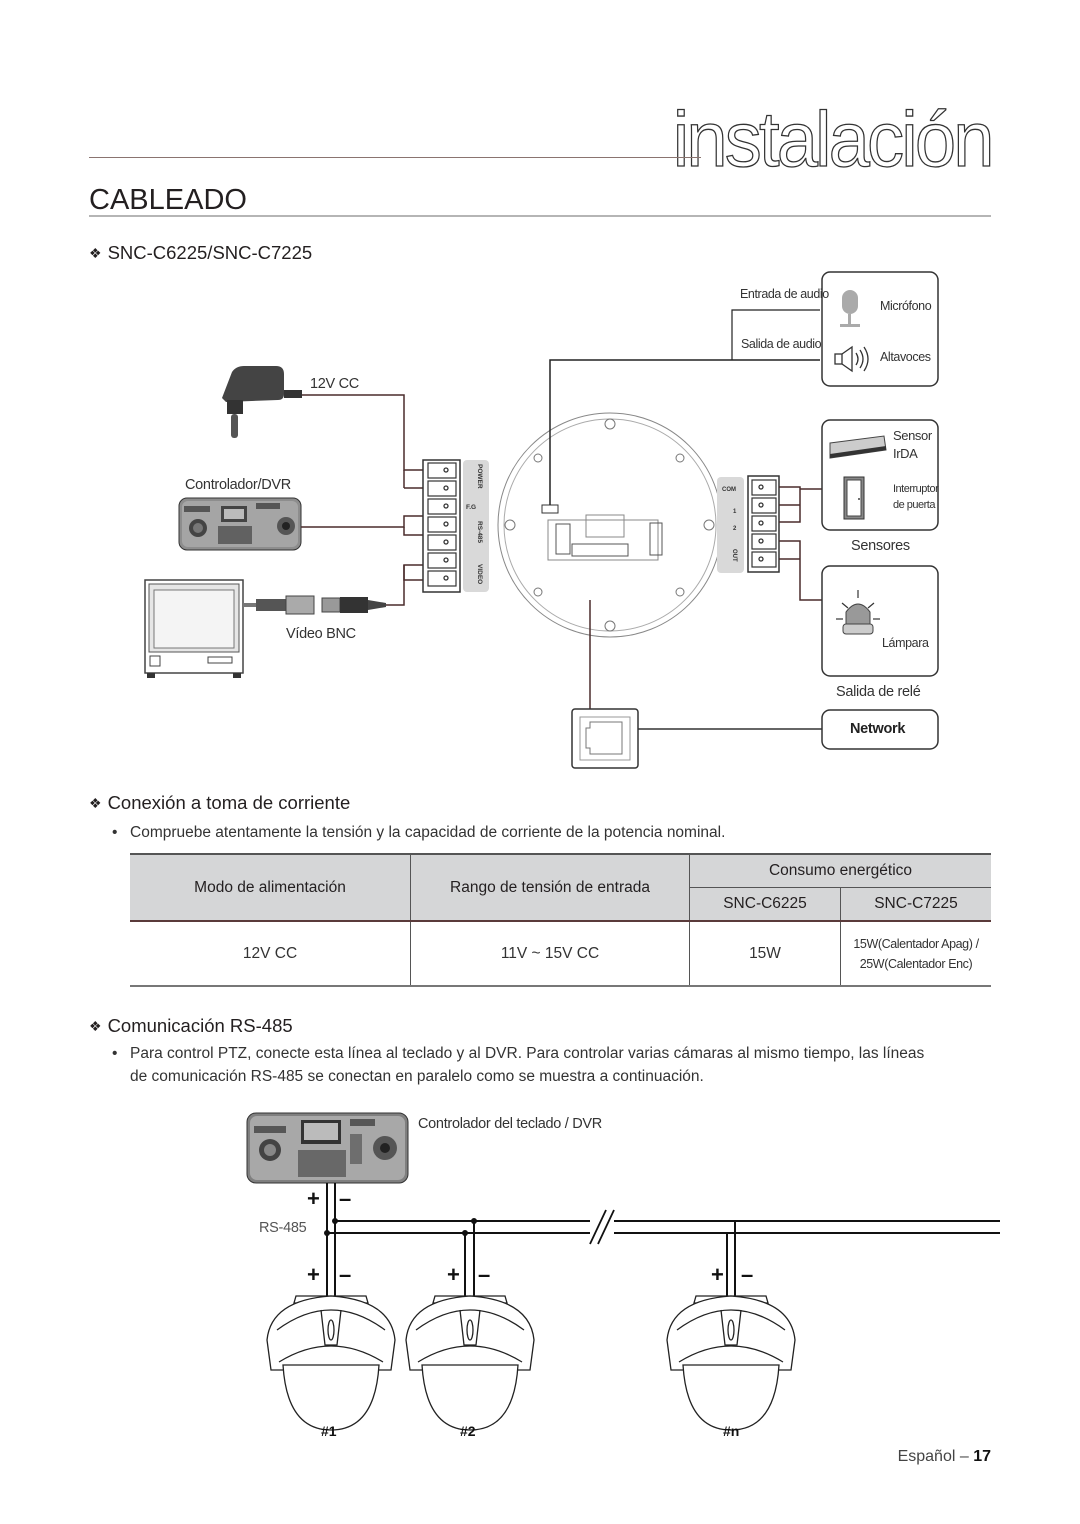  What do you see at coordinates (479, 476) in the screenshot?
I see `terminal-label-power: POWER` at bounding box center [479, 476].